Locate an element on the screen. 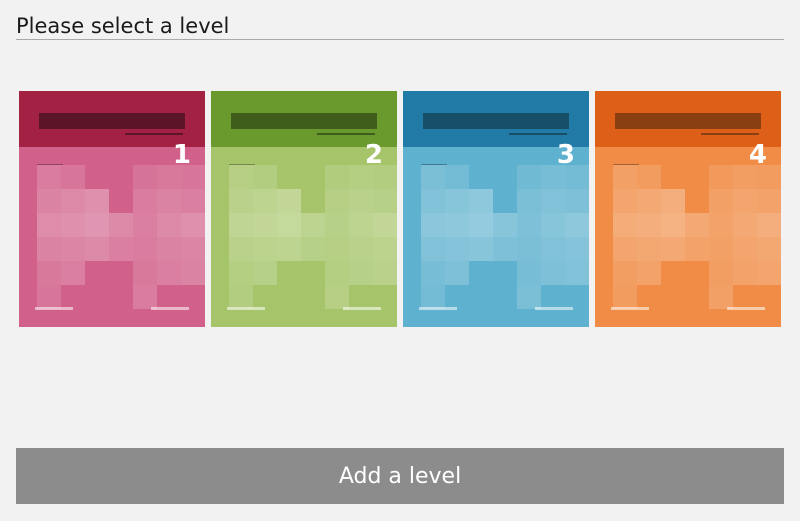  level-card-1: 1 is located at coordinates (112, 209).